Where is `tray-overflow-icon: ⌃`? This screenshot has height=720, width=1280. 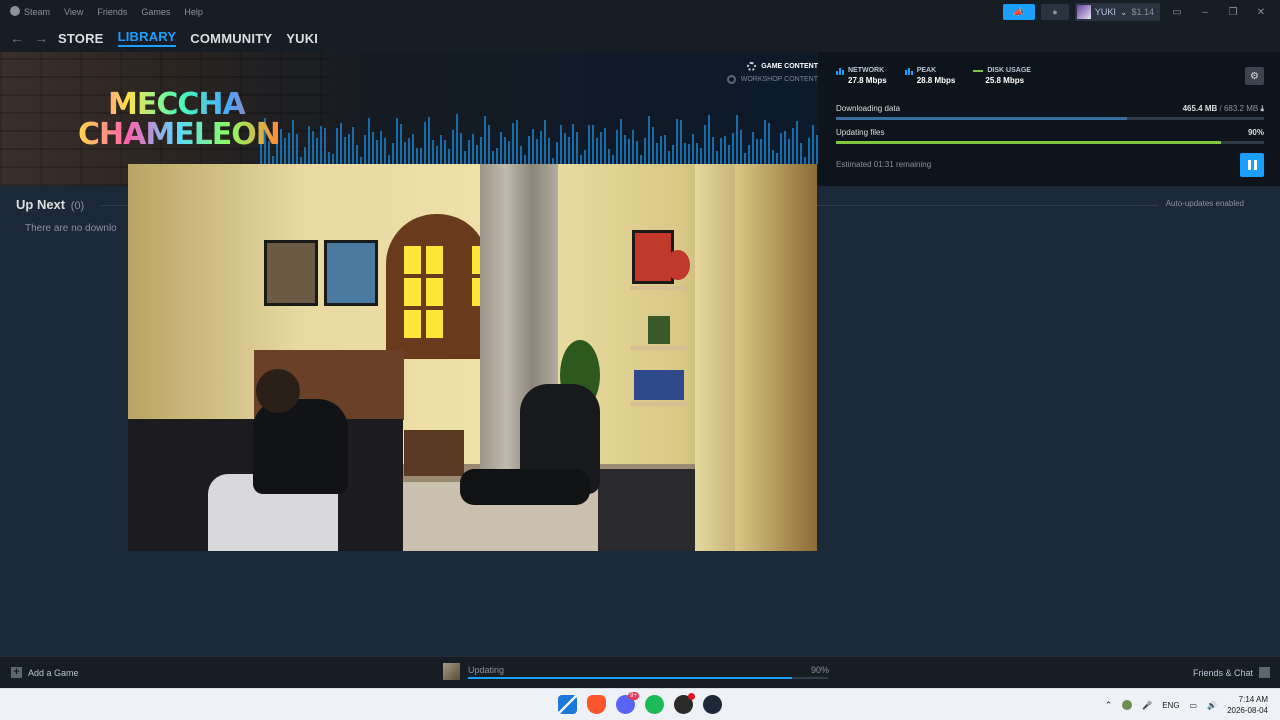 tray-overflow-icon: ⌃ is located at coordinates (1109, 705).